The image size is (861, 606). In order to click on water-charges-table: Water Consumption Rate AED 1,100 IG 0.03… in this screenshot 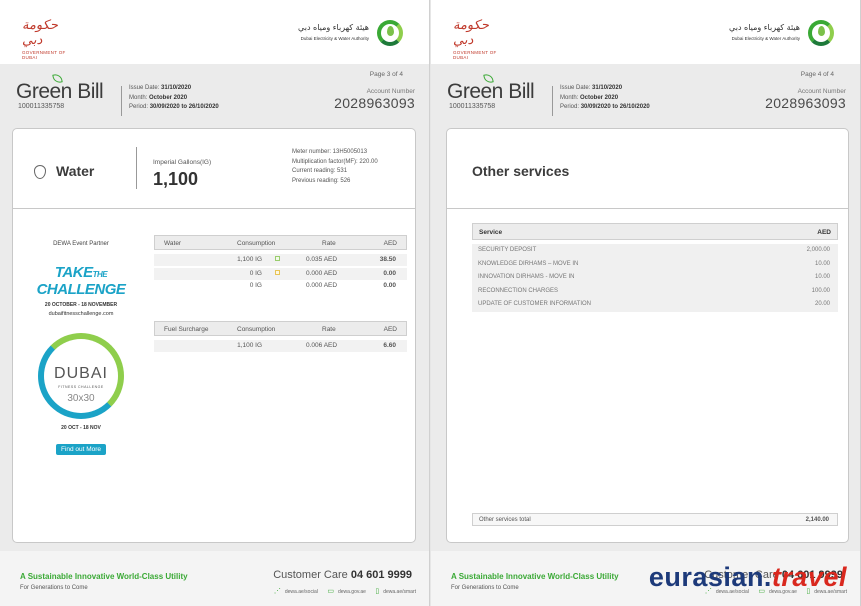, I will do `click(280, 263)`.